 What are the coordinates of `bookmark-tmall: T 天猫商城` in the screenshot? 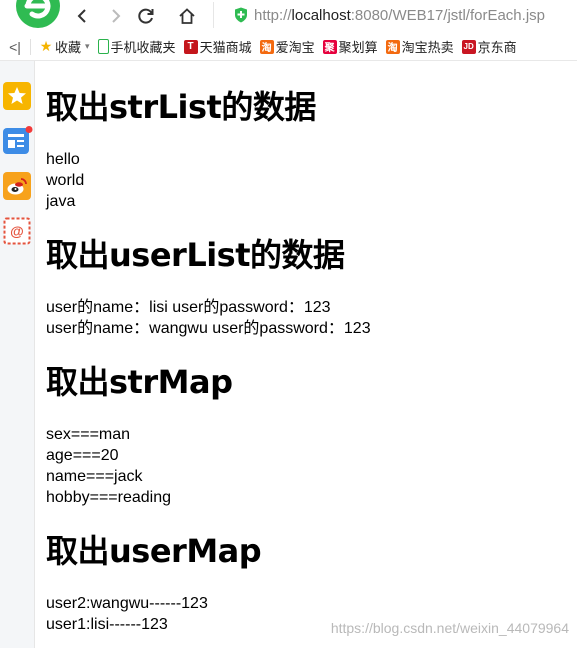 It's located at (217, 46).